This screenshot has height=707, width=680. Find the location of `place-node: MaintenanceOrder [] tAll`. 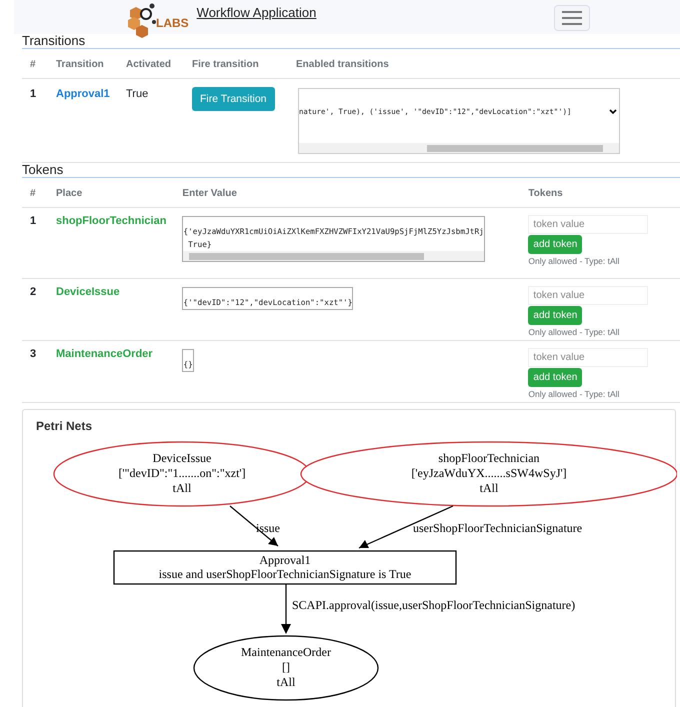

place-node: MaintenanceOrder [] tAll is located at coordinates (286, 668).